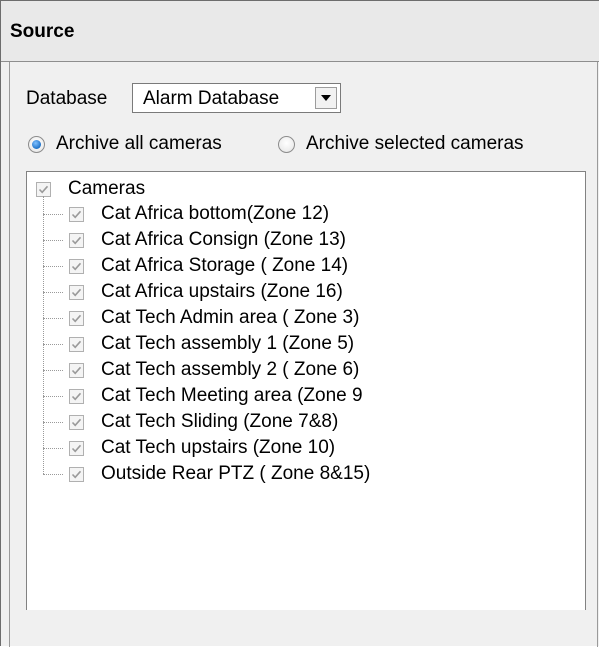  What do you see at coordinates (36, 144) in the screenshot?
I see `archive-all-radio` at bounding box center [36, 144].